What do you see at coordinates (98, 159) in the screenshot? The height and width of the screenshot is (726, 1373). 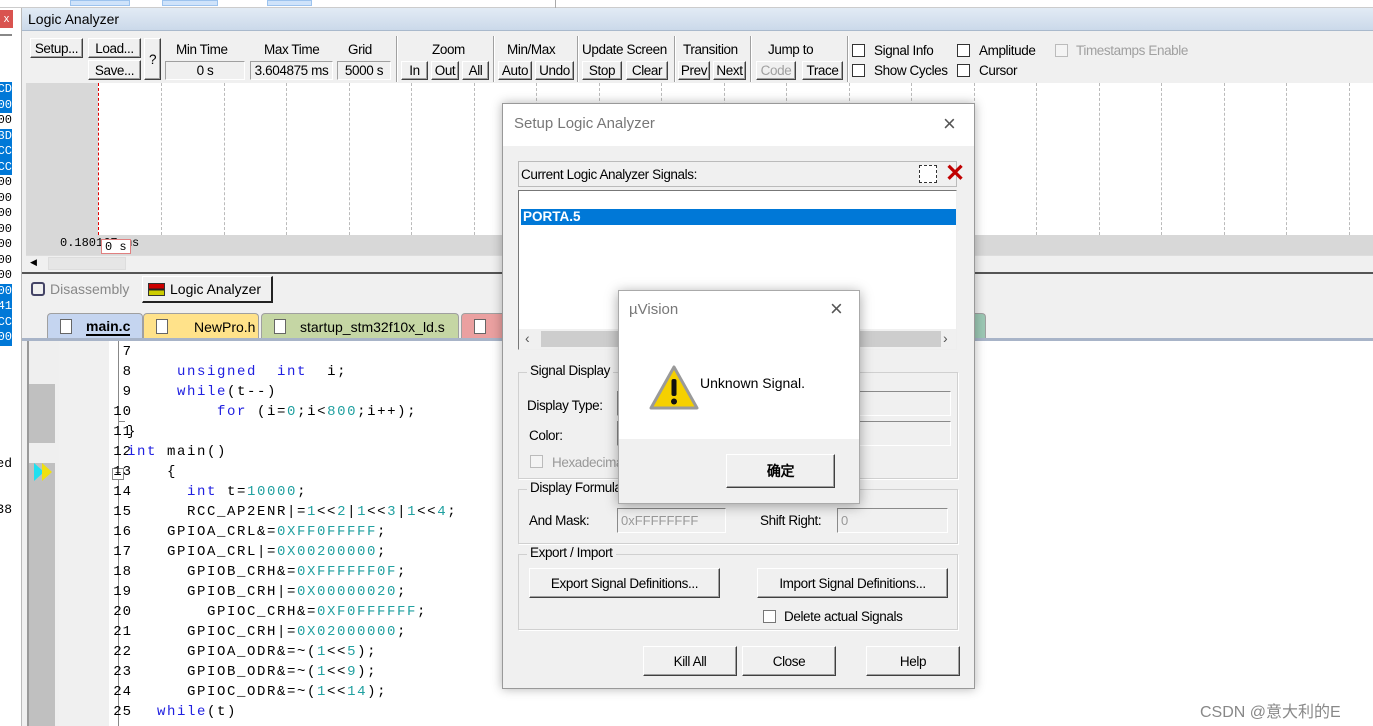 I see `cursor-line` at bounding box center [98, 159].